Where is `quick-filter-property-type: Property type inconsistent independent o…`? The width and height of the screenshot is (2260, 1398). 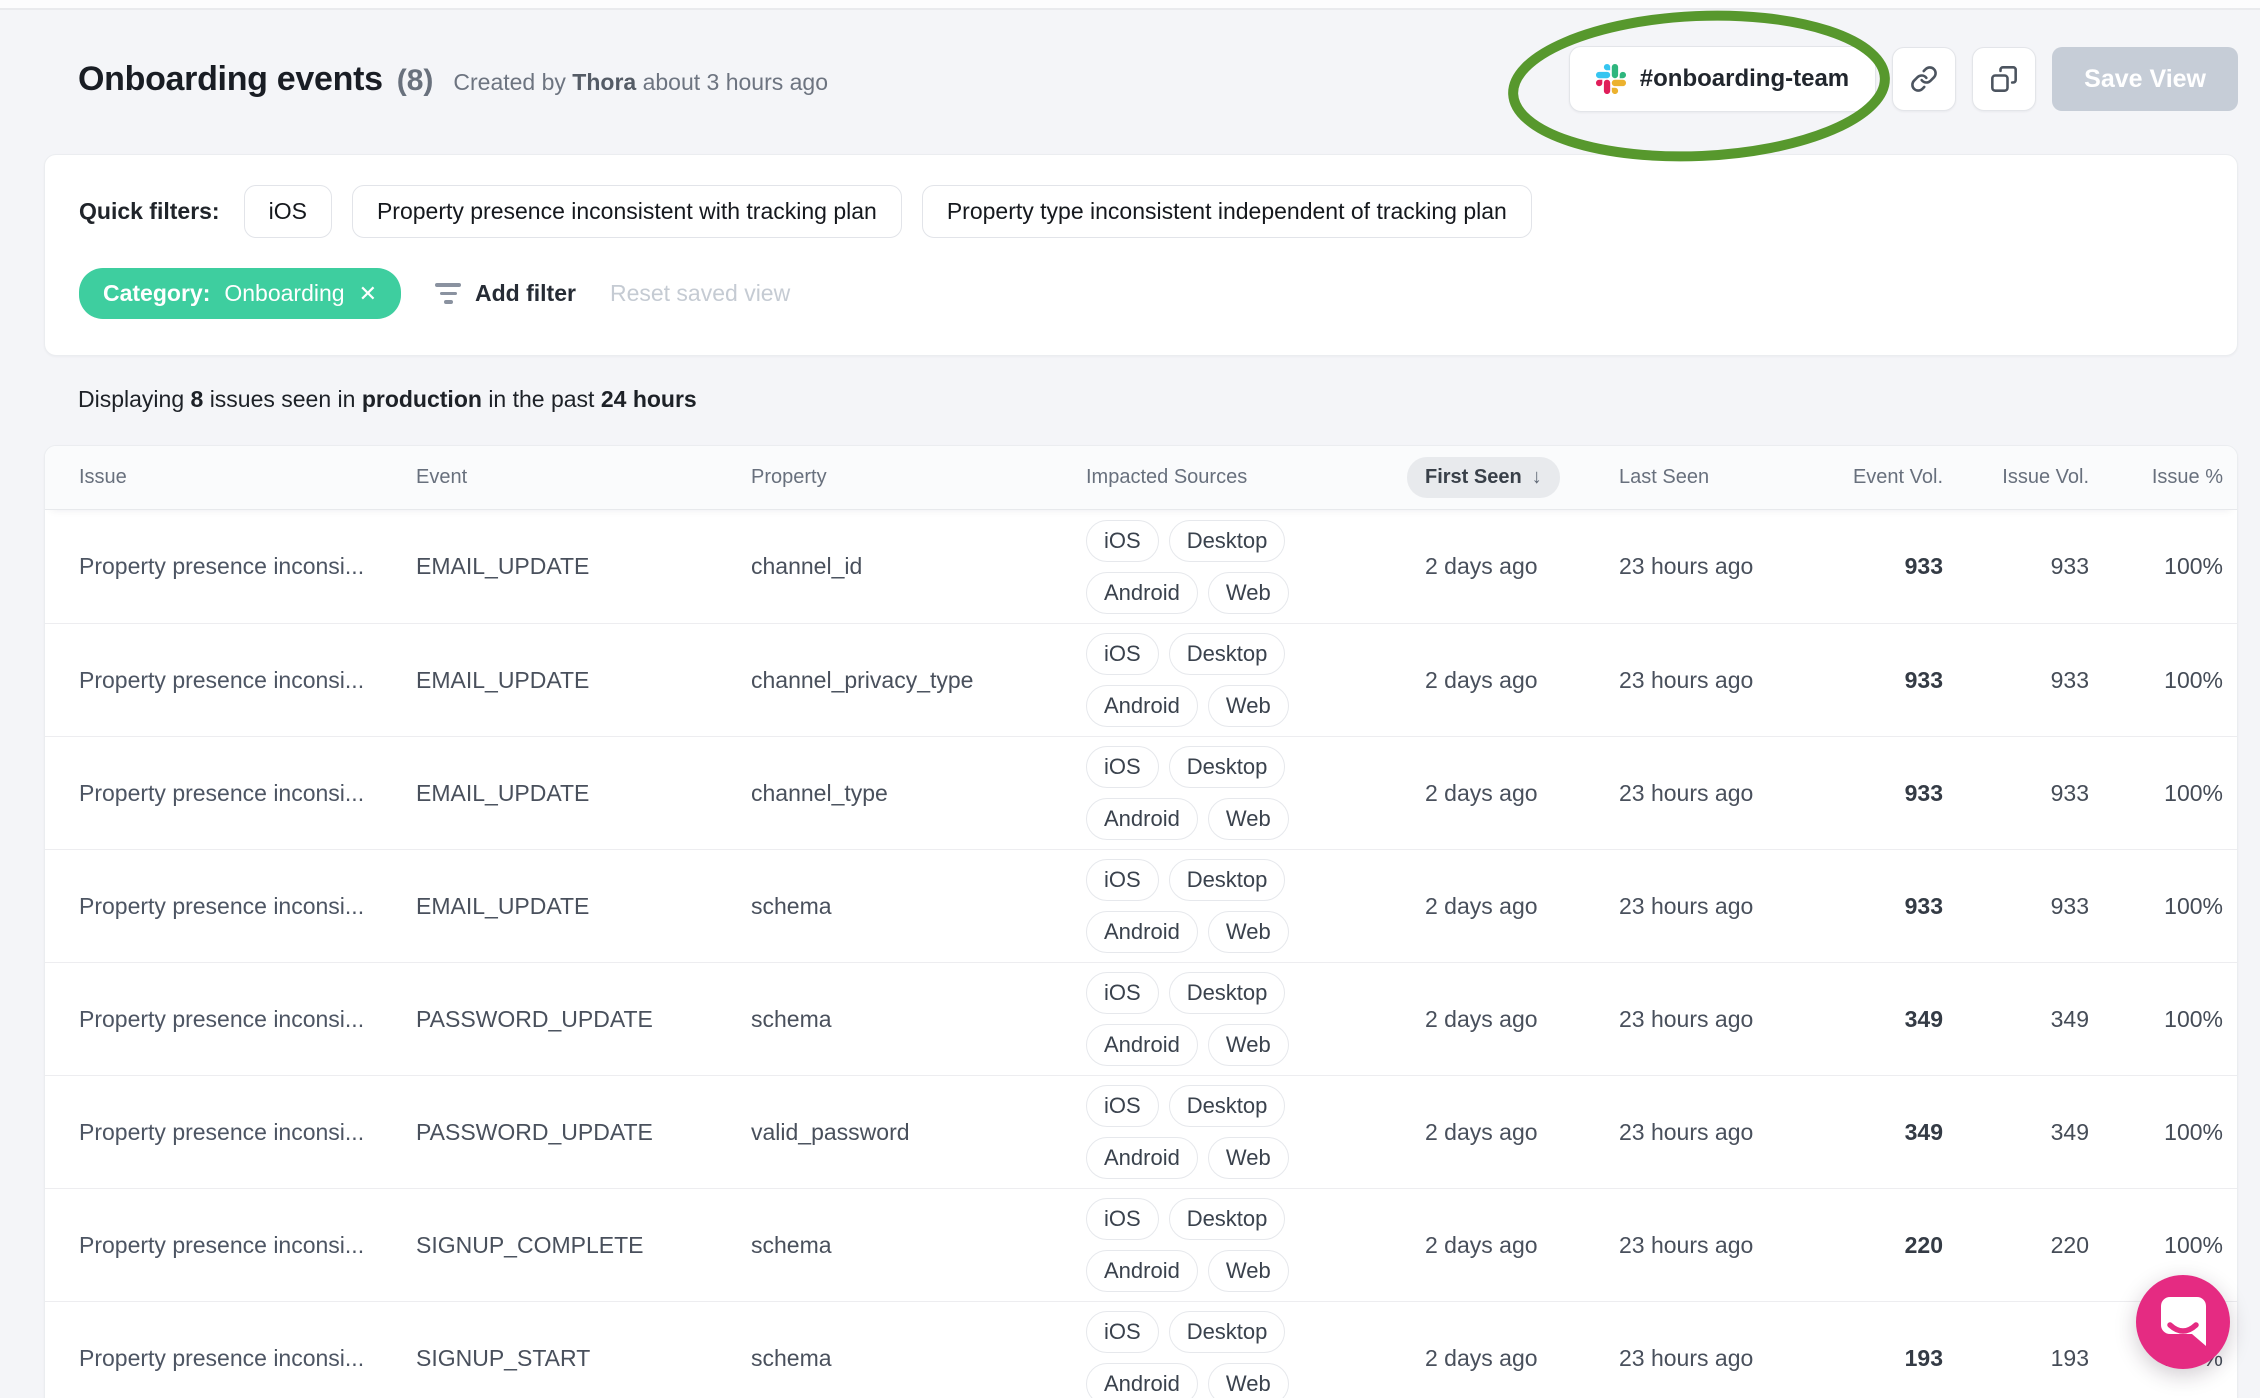 quick-filter-property-type: Property type inconsistent independent o… is located at coordinates (1226, 211).